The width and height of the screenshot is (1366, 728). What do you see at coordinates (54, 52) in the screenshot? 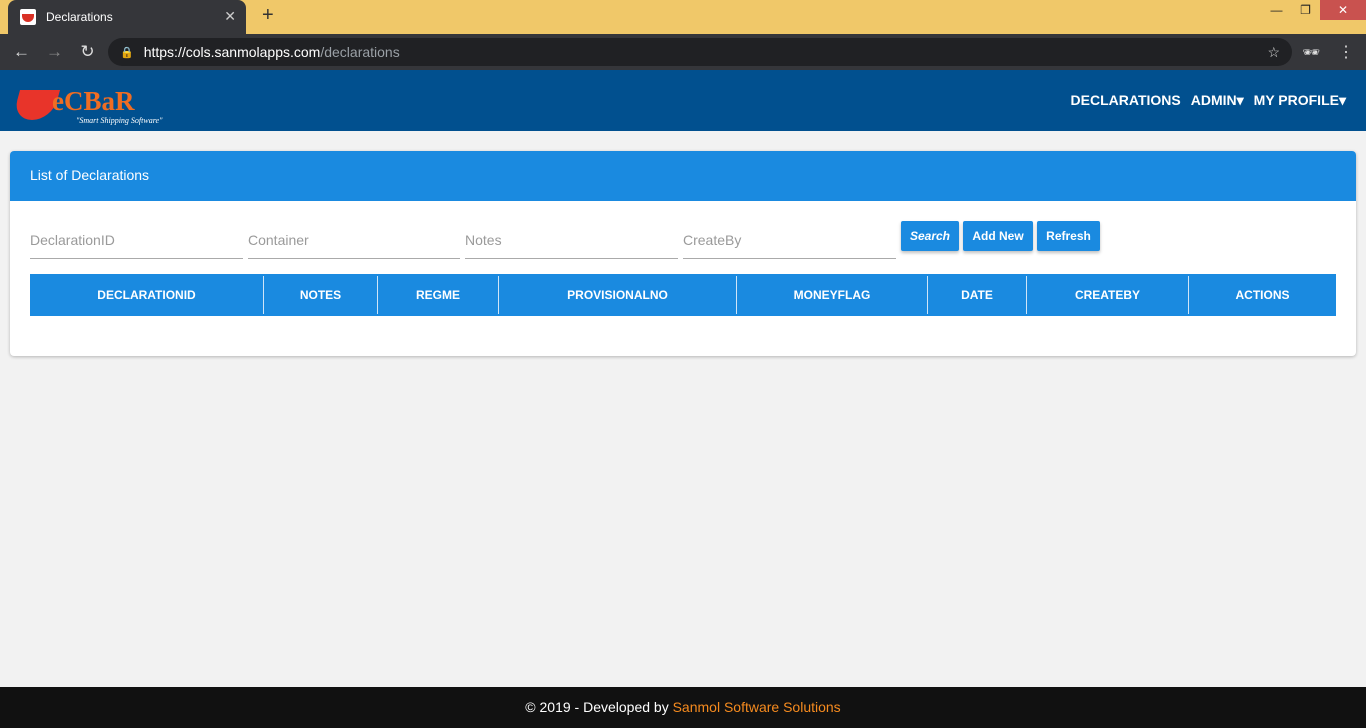
I see `forward-icon: →` at bounding box center [54, 52].